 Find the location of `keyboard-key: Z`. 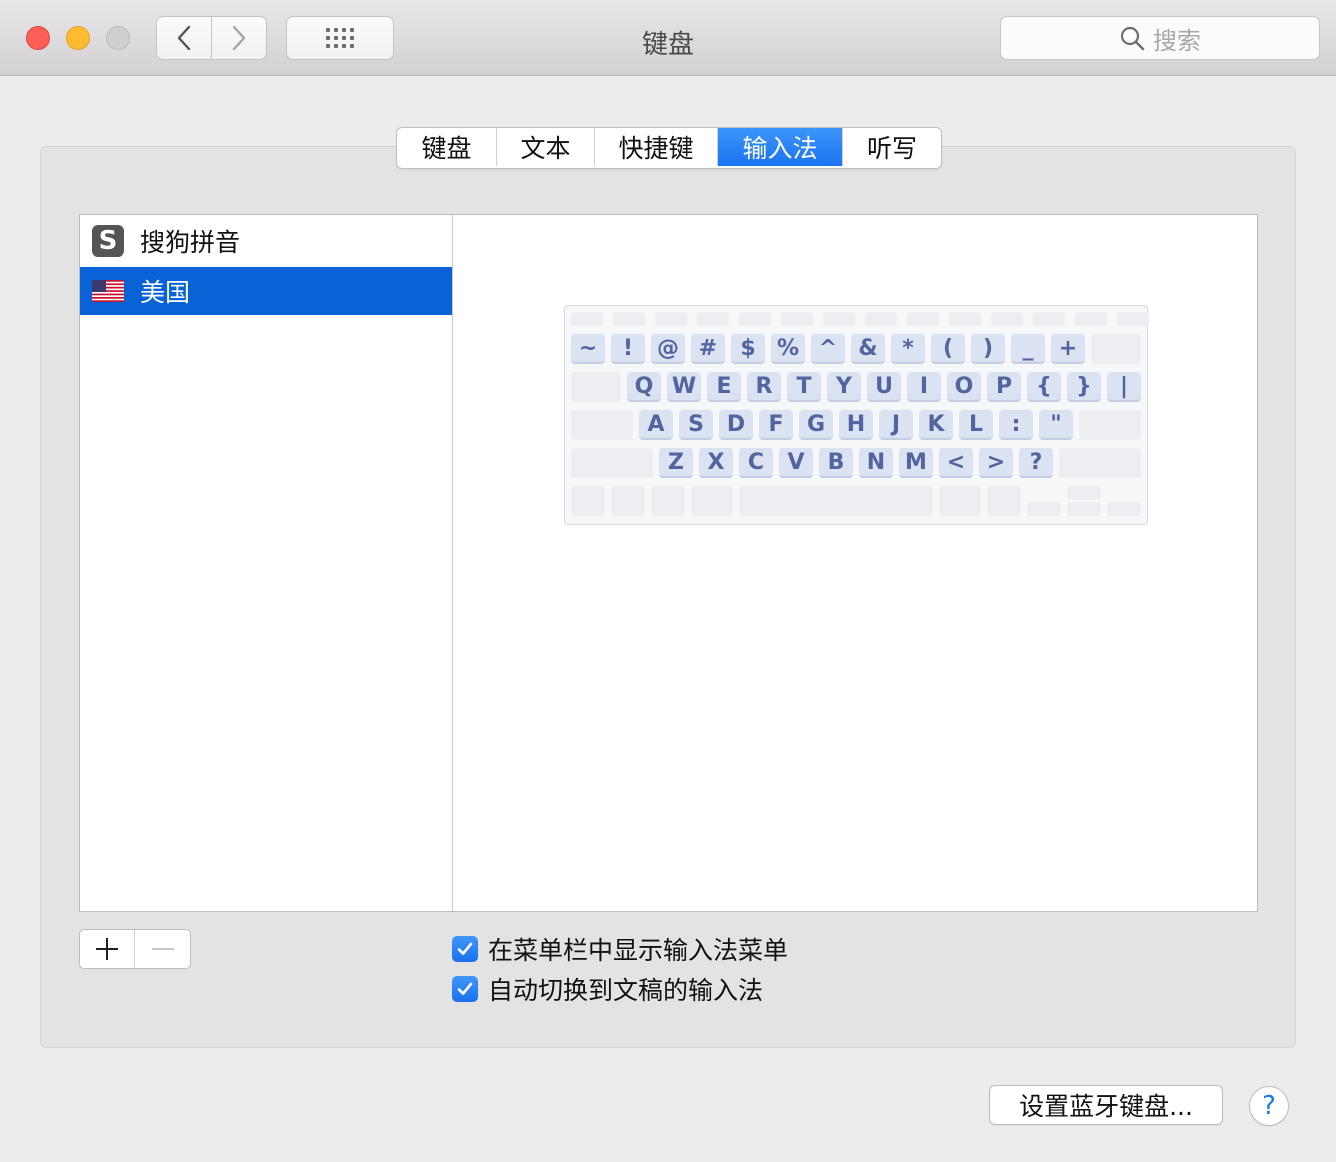

keyboard-key: Z is located at coordinates (676, 463).